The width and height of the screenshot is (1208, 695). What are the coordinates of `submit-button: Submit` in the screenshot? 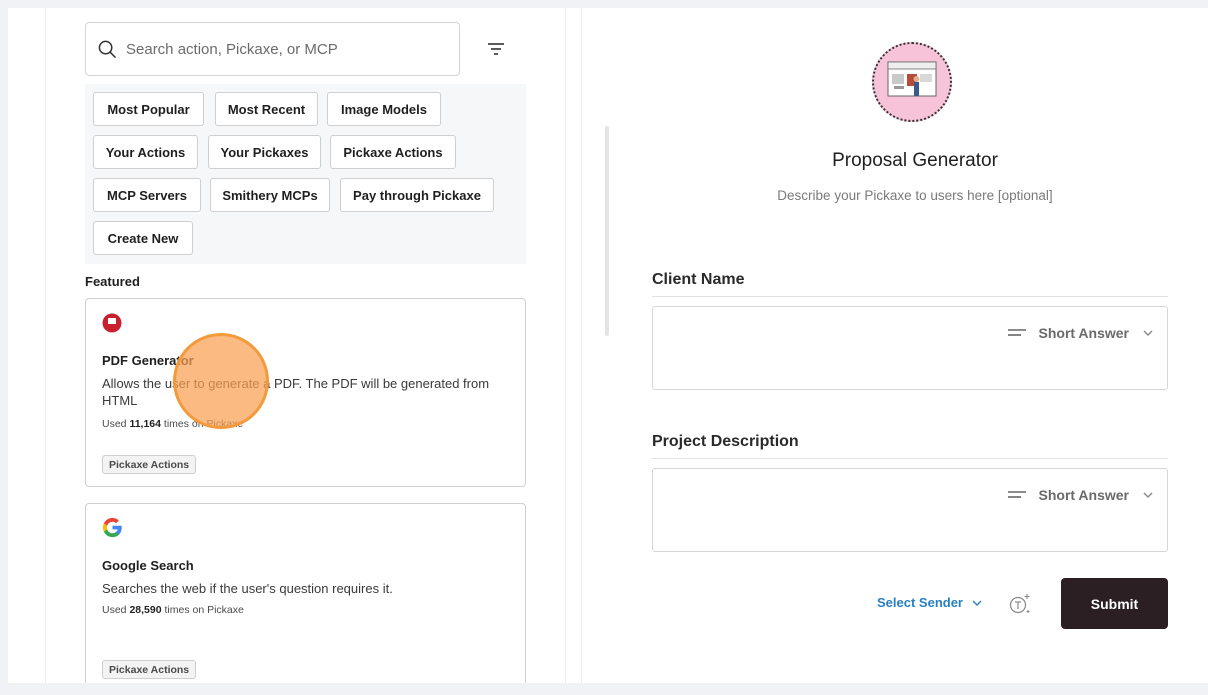 It's located at (1114, 603).